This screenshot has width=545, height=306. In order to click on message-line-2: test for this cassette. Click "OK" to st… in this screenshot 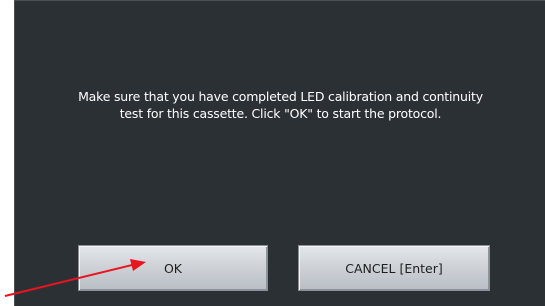, I will do `click(280, 113)`.